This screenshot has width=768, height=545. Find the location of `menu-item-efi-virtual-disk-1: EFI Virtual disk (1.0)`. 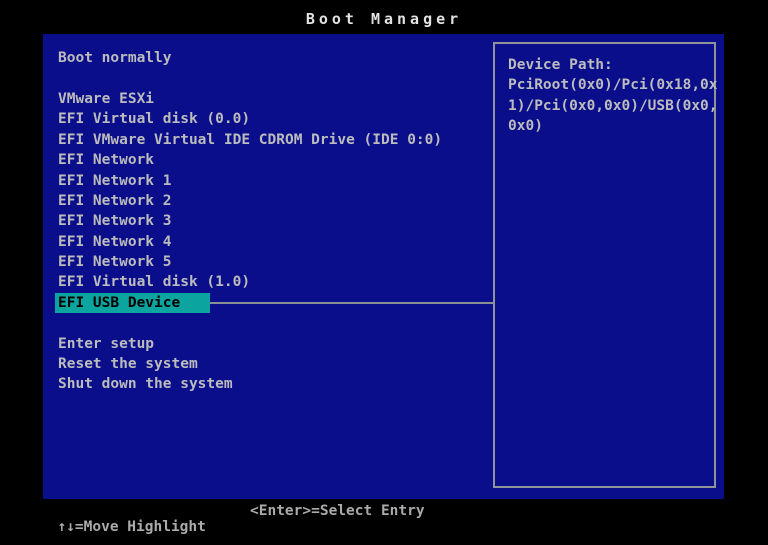

menu-item-efi-virtual-disk-1: EFI Virtual disk (1.0) is located at coordinates (274, 282).